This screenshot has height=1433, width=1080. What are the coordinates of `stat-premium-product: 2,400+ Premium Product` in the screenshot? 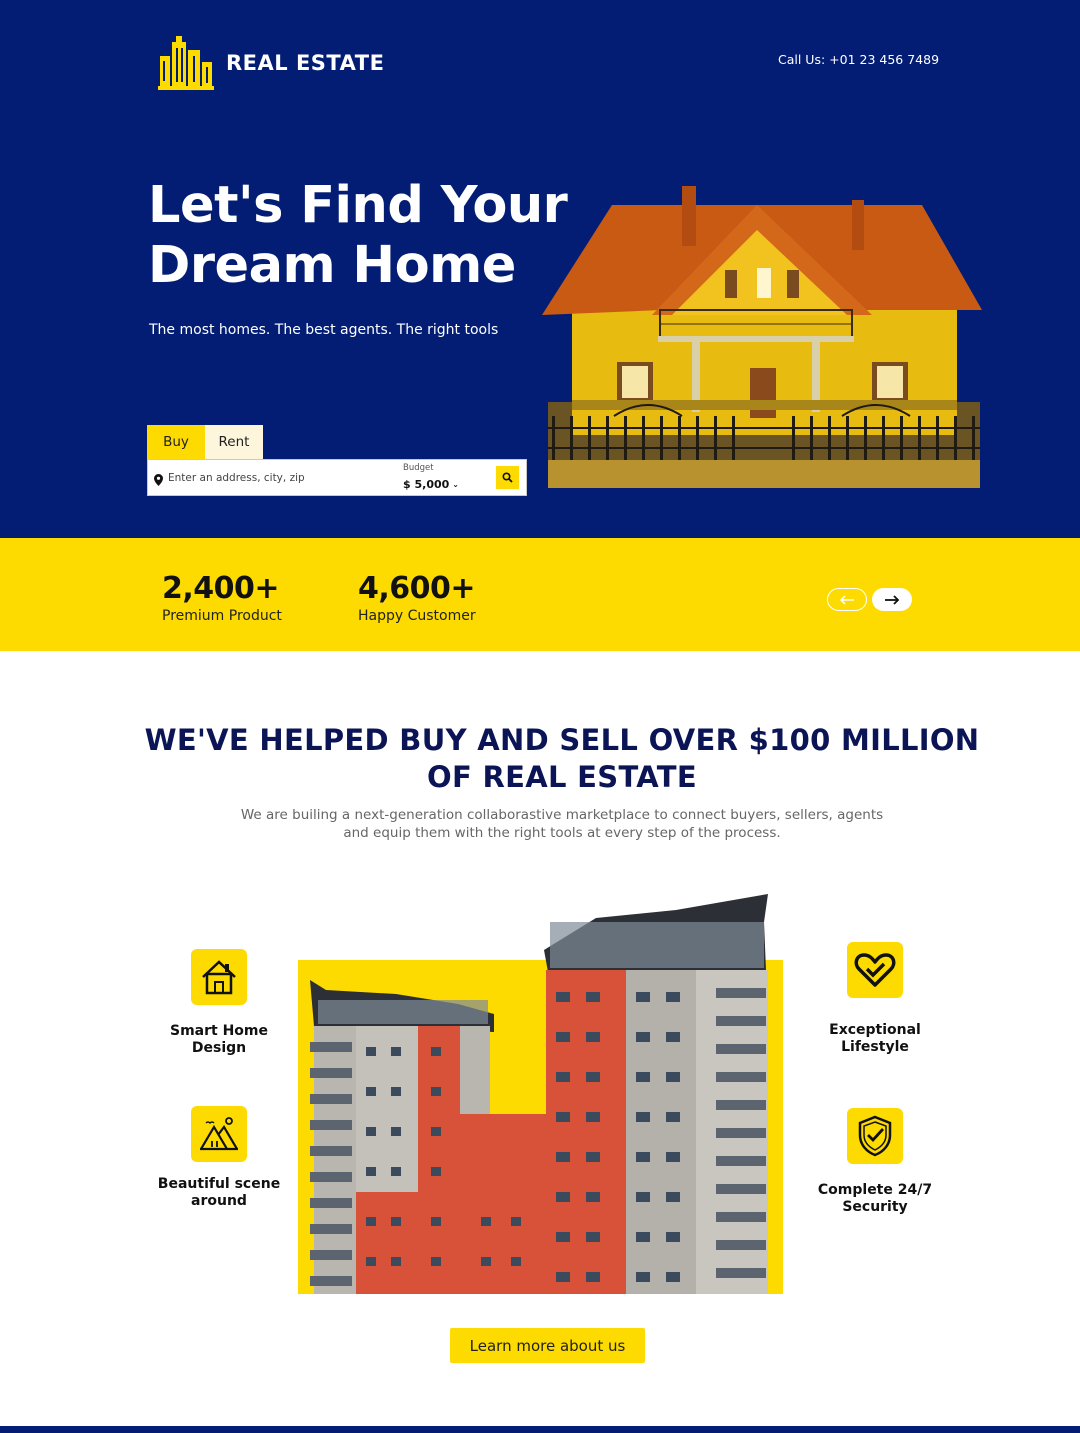 It's located at (222, 597).